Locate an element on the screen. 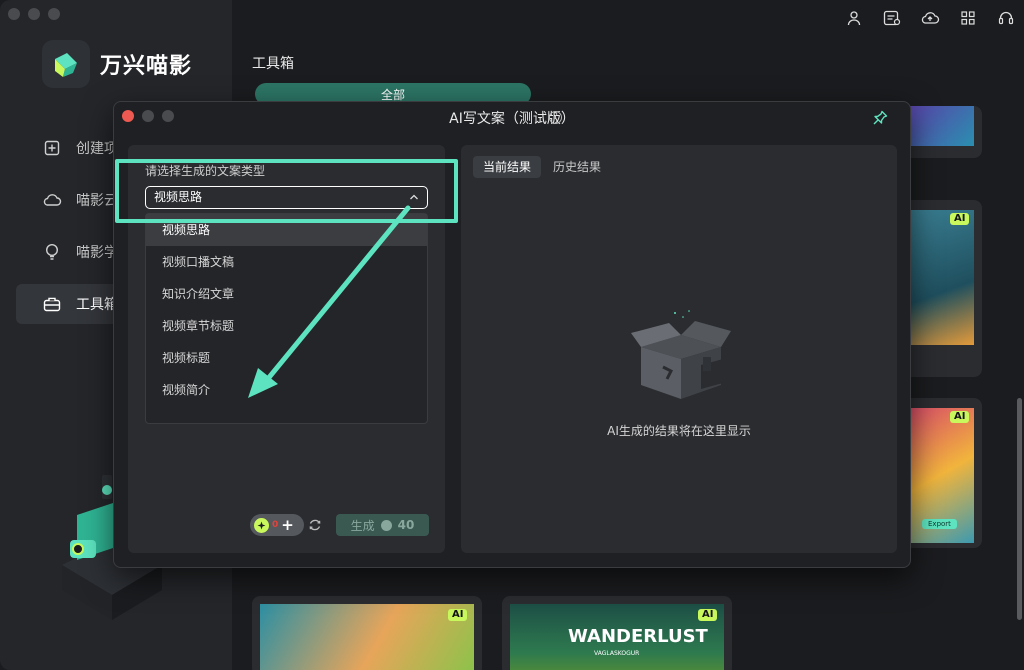 The height and width of the screenshot is (670, 1024). brand-name: 万兴喵影 is located at coordinates (146, 66).